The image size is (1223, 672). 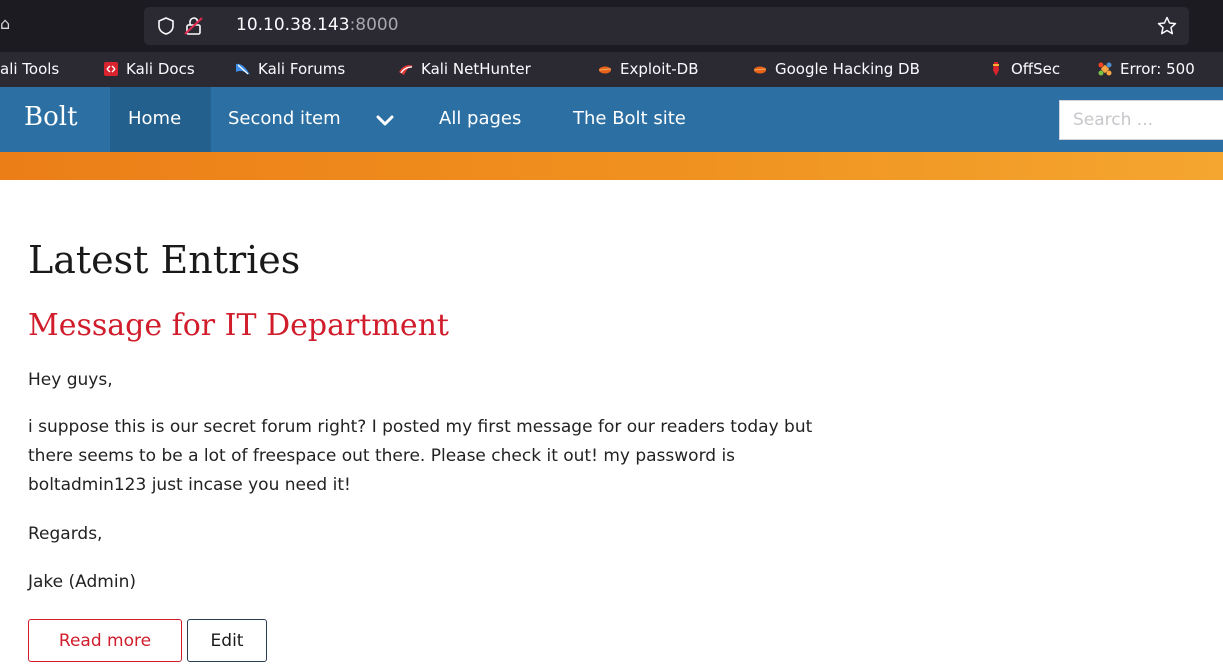 I want to click on browser-toolbar: ⌂ 10.10.38.143:8000, so click(x=611, y=26).